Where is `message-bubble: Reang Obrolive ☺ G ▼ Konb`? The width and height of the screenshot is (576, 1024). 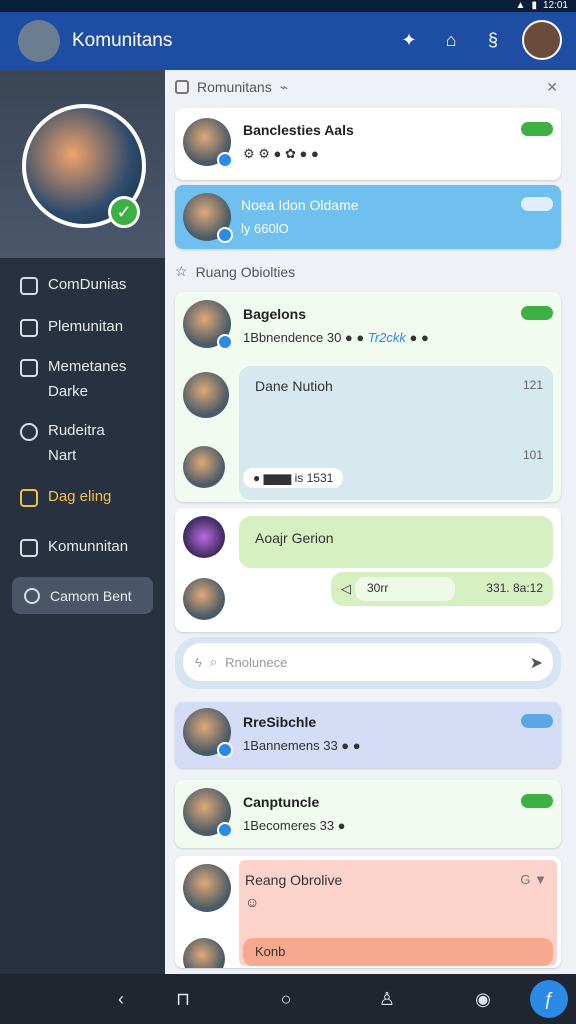
message-bubble: Reang Obrolive ☺ G ▼ Konb is located at coordinates (398, 913).